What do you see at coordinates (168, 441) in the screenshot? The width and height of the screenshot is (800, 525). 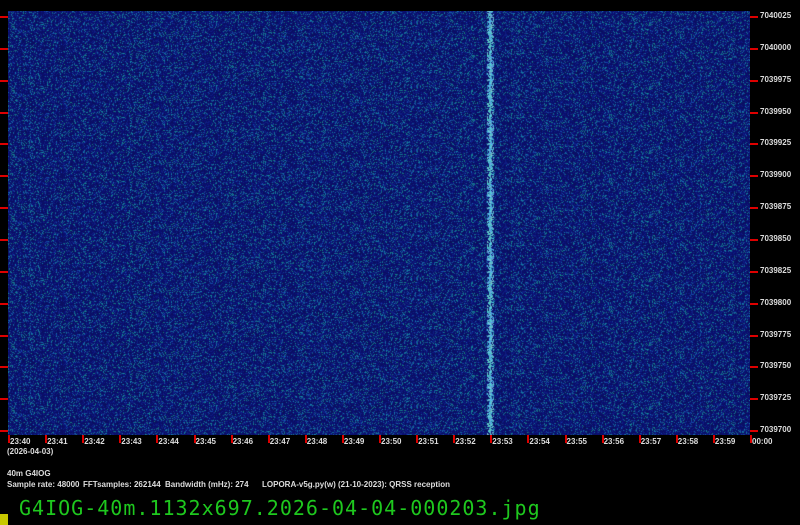 I see `x-tick-label: 23:44` at bounding box center [168, 441].